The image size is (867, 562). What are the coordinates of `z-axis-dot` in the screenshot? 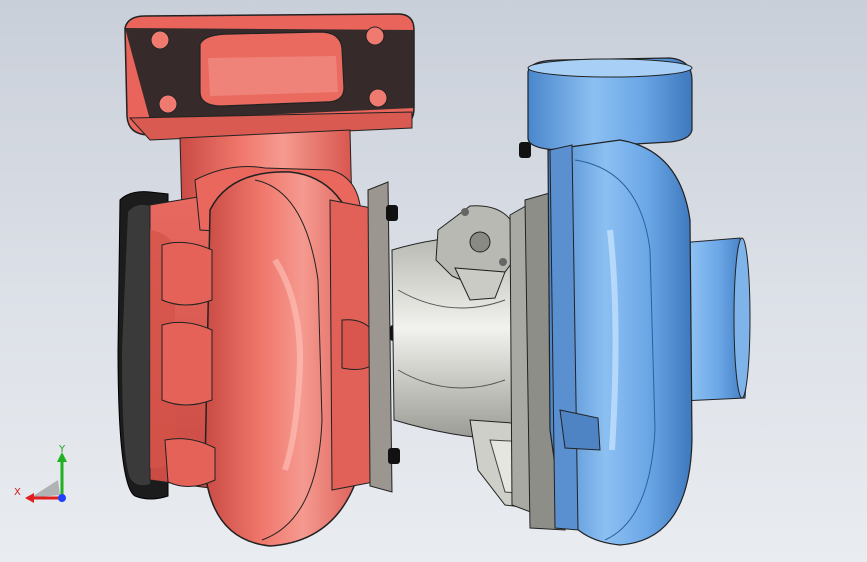 It's located at (62, 498).